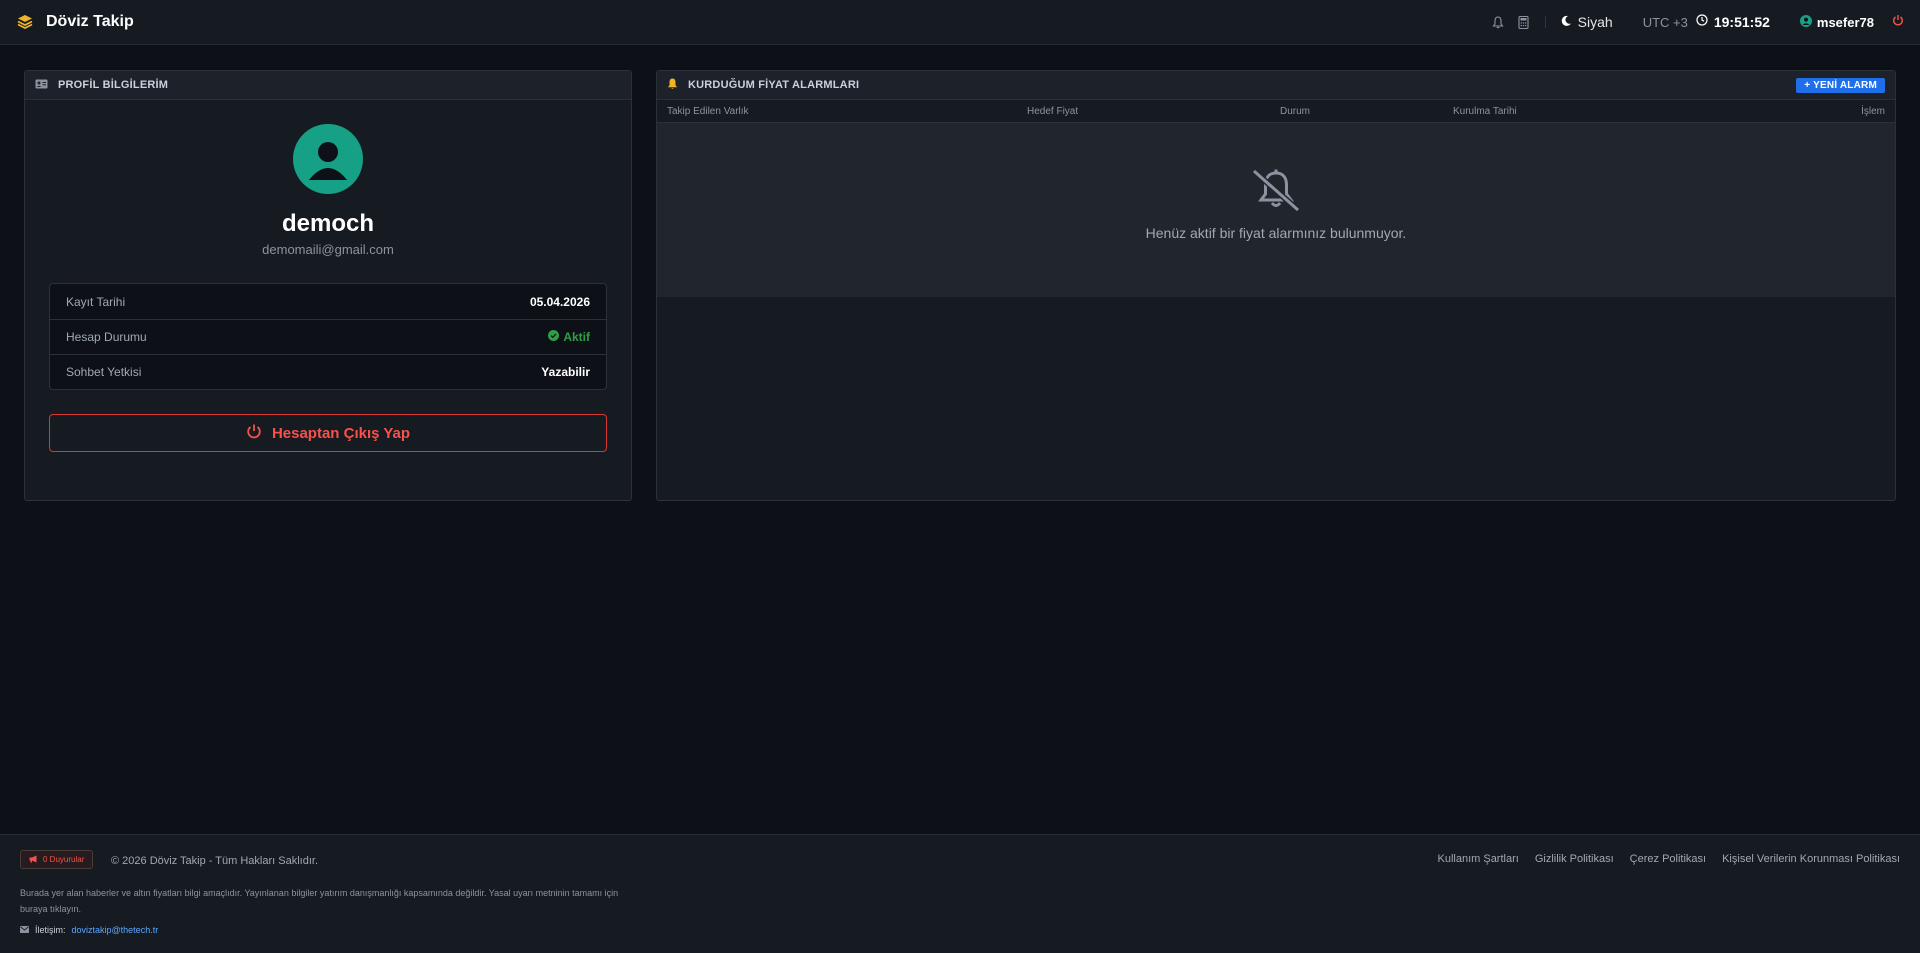 The height and width of the screenshot is (953, 1920). What do you see at coordinates (50, 930) in the screenshot?
I see `contact-label: İletişim:` at bounding box center [50, 930].